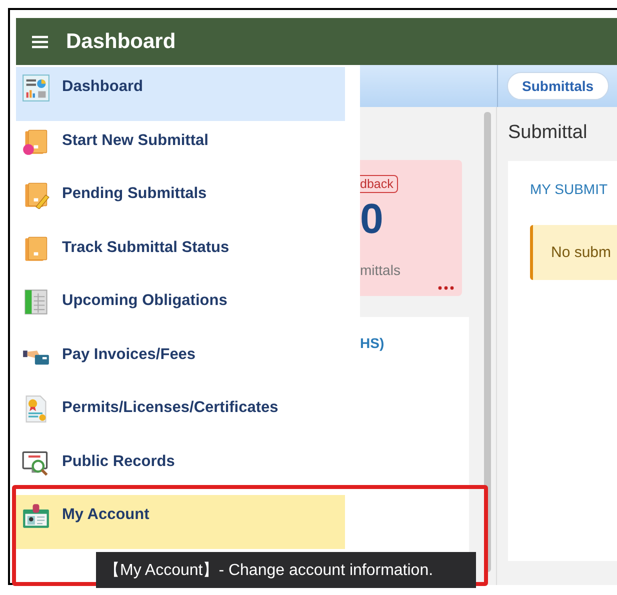 The height and width of the screenshot is (595, 617). Describe the element at coordinates (180, 361) in the screenshot. I see `sidebar-item: Pay Invoices/Fees` at that location.